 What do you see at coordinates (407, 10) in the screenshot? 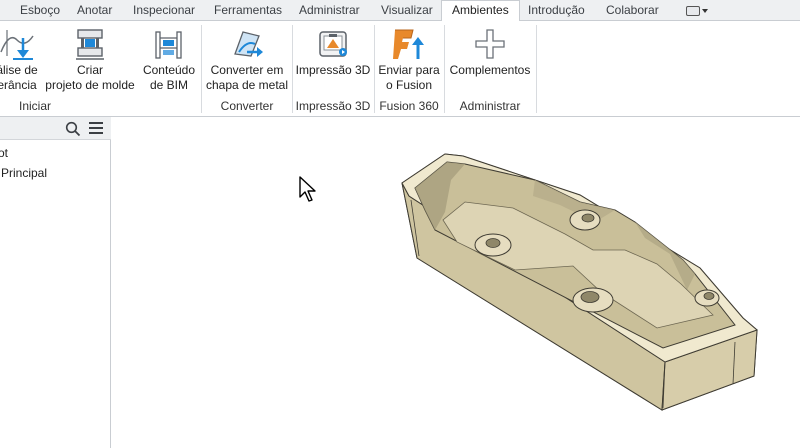
I see `tab-visualizar: Visualizar` at bounding box center [407, 10].